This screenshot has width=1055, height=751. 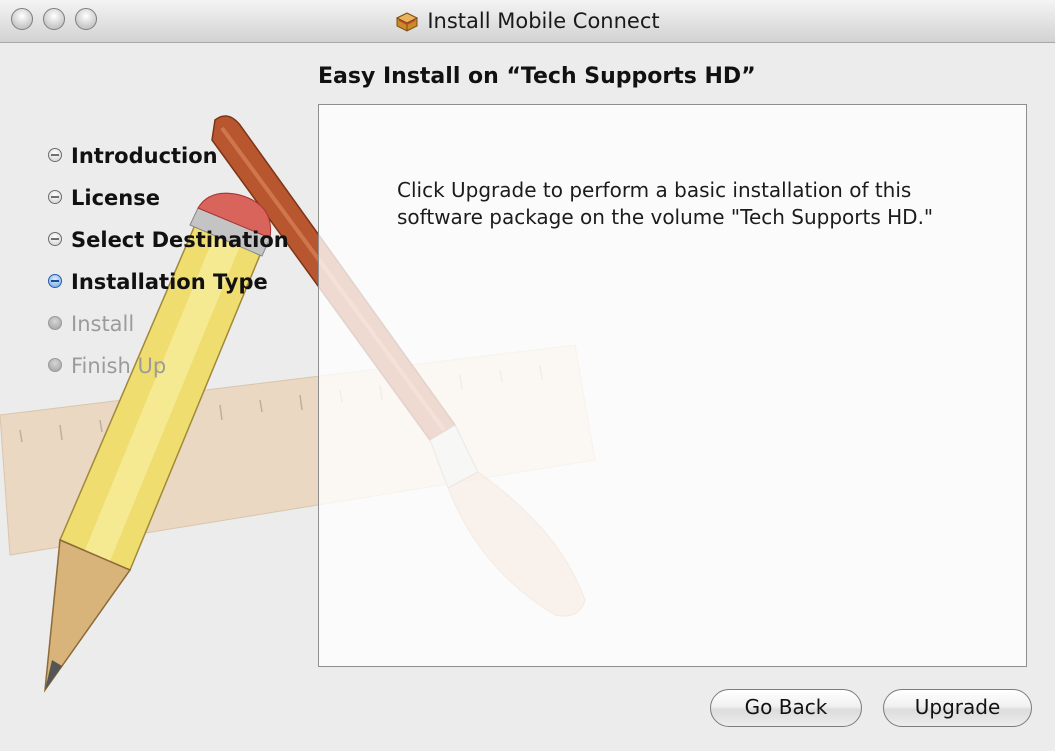 What do you see at coordinates (103, 324) in the screenshot?
I see `step-label: Install` at bounding box center [103, 324].